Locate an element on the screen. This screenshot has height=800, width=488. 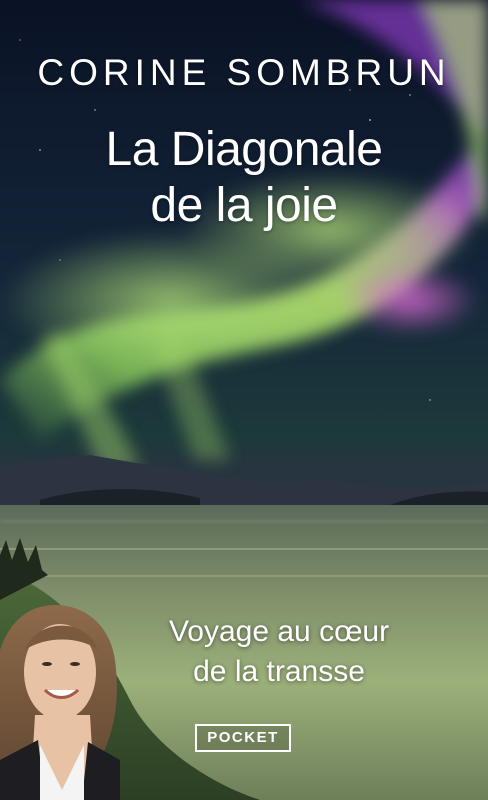
author-name: CORINE SOMBRUN is located at coordinates (244, 72).